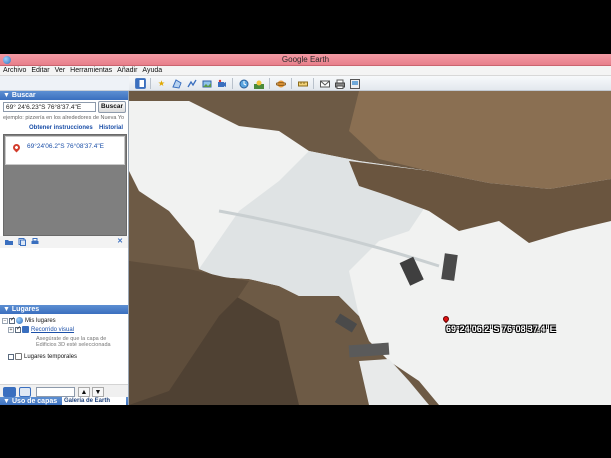  I want to click on tree-row-temporary-places: Lugares temporales, so click(42, 357).